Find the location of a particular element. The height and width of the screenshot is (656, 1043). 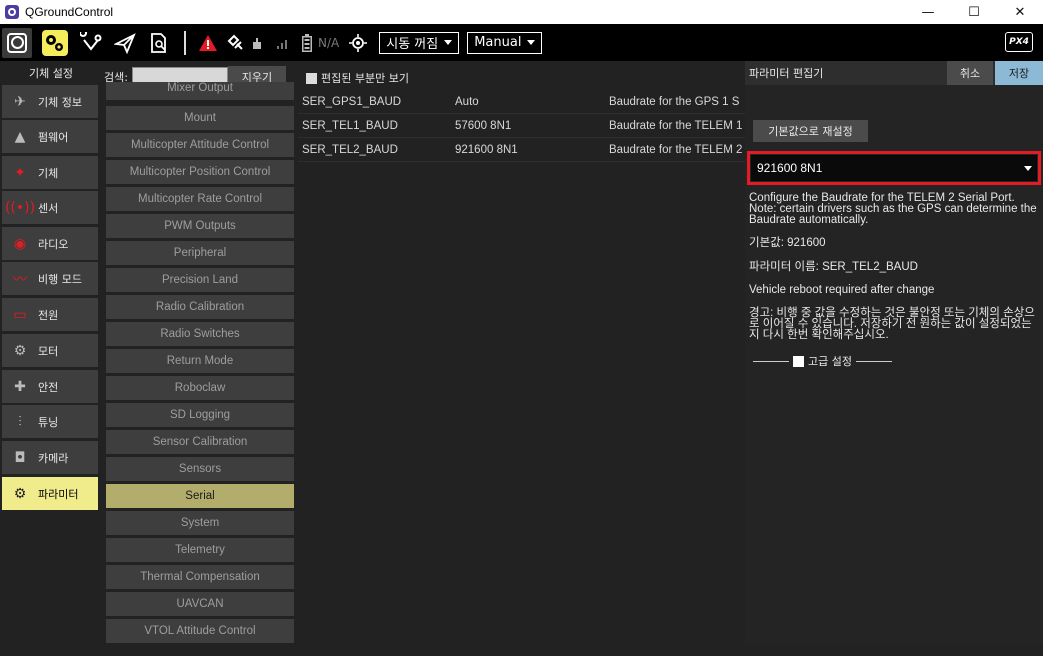

parameter-group-item: Multicopter Position Control is located at coordinates (200, 172).